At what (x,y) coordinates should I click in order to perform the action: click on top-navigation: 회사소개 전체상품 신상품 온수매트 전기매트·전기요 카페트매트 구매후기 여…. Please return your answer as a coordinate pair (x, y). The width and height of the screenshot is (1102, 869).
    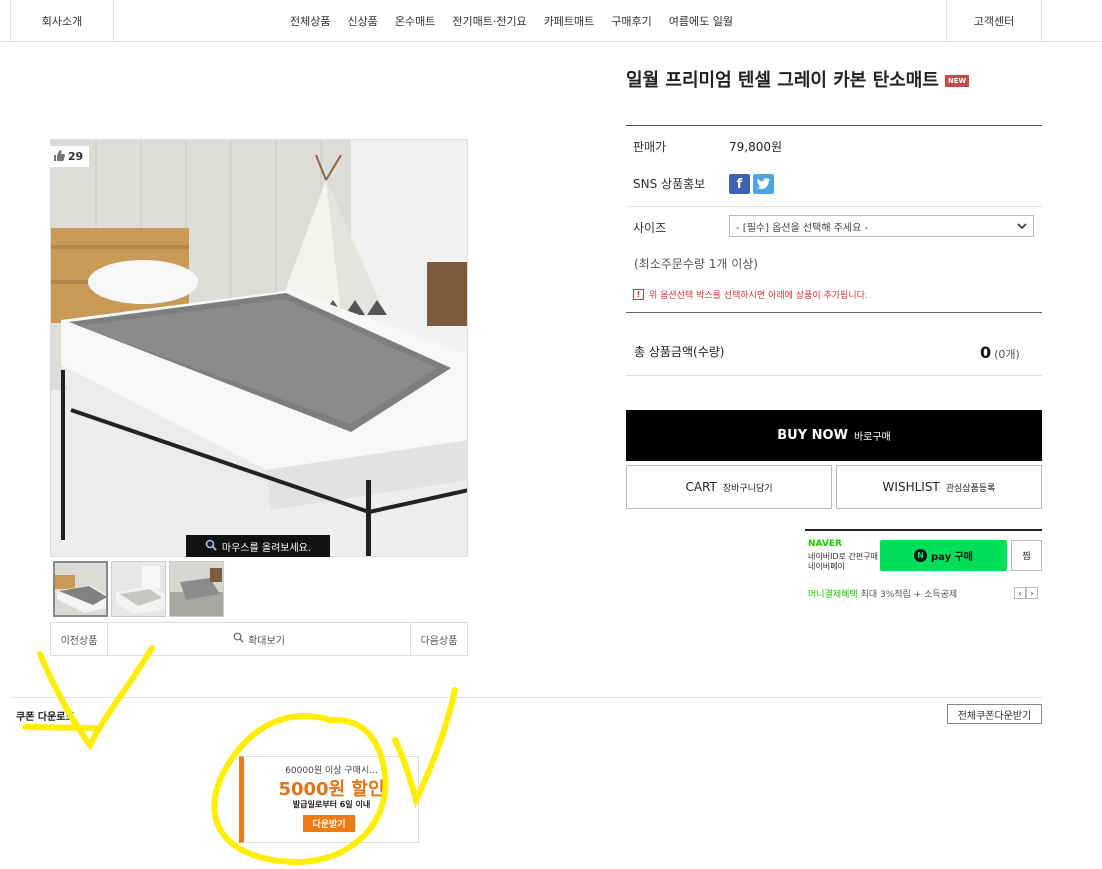
    Looking at the image, I should click on (551, 21).